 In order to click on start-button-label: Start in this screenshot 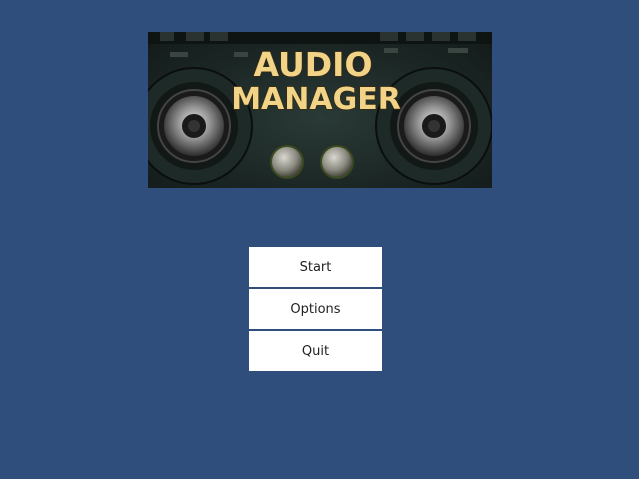, I will do `click(315, 267)`.